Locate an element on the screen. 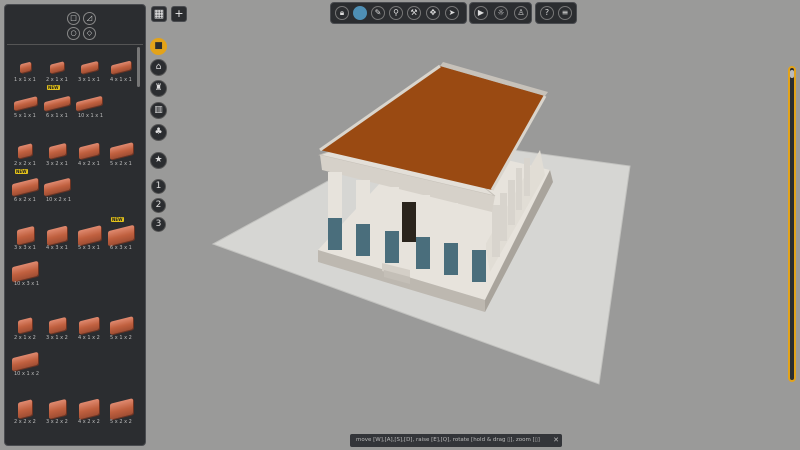  roof-ridge-edge is located at coordinates (380, 108).